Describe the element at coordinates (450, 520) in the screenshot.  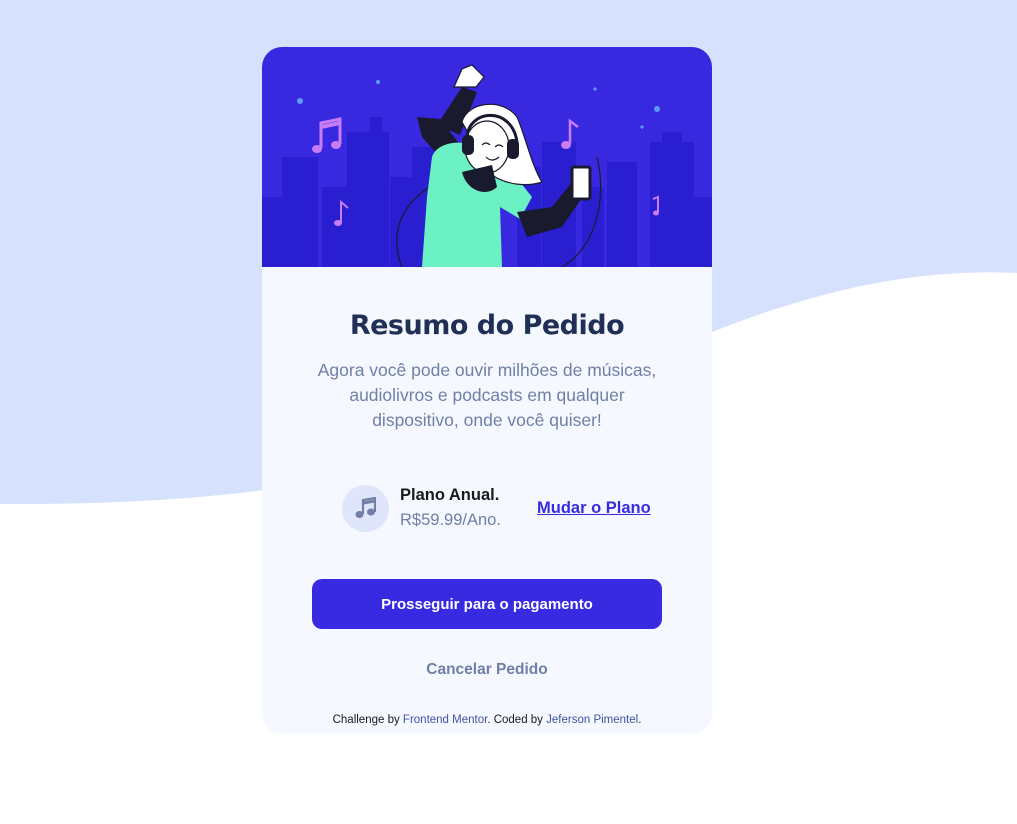
I see `plan-price: R$59.99/Ano.` at that location.